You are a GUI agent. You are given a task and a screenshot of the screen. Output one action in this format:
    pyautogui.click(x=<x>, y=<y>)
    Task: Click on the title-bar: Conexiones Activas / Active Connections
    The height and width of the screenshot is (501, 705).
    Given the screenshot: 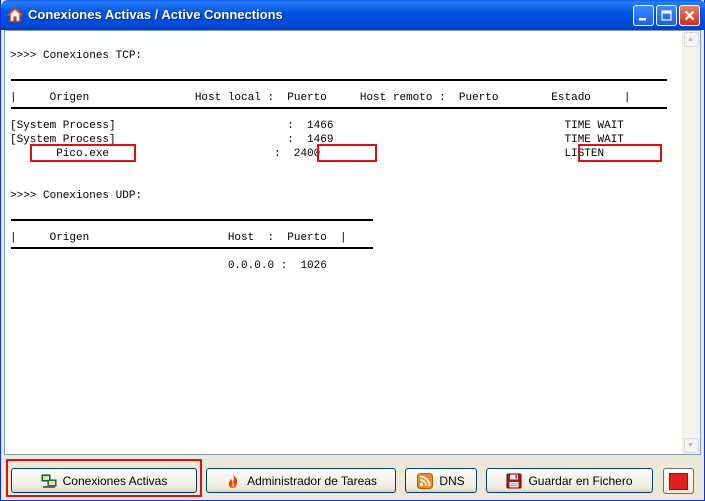 What is the action you would take?
    pyautogui.click(x=353, y=15)
    